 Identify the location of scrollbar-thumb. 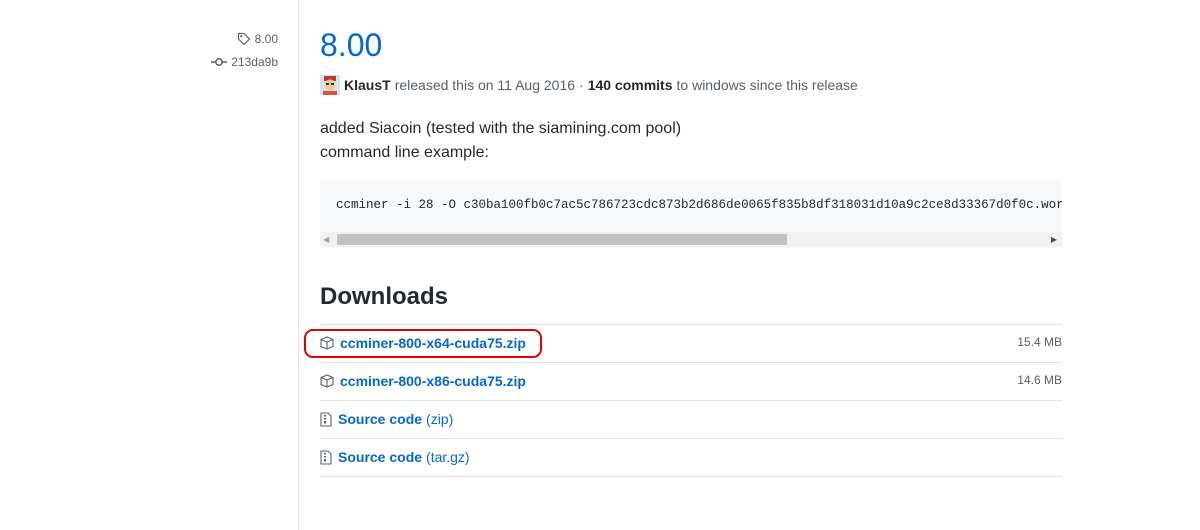
(562, 239).